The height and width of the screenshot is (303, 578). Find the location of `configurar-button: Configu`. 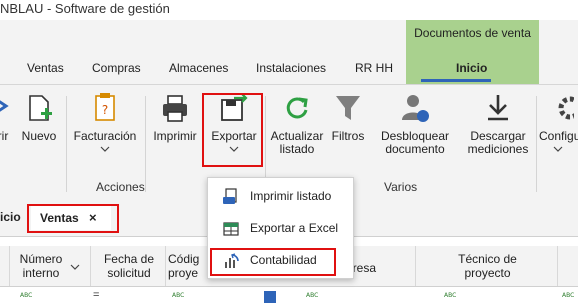

configurar-button: Configu is located at coordinates (558, 122).